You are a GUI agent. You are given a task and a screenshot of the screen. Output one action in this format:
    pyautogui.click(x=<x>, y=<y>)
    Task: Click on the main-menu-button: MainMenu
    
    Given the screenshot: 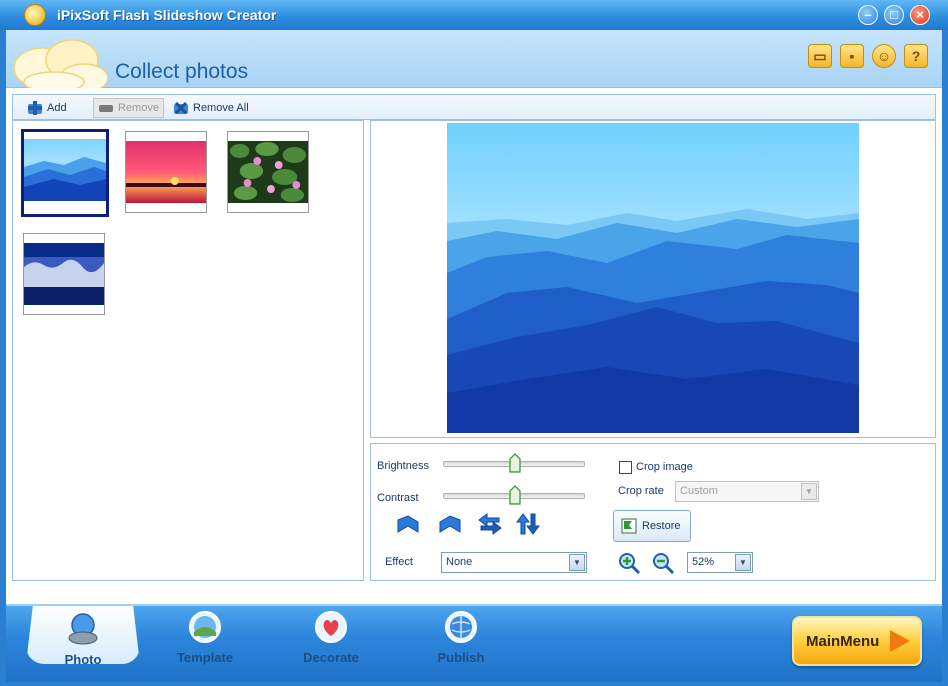 What is the action you would take?
    pyautogui.click(x=857, y=641)
    